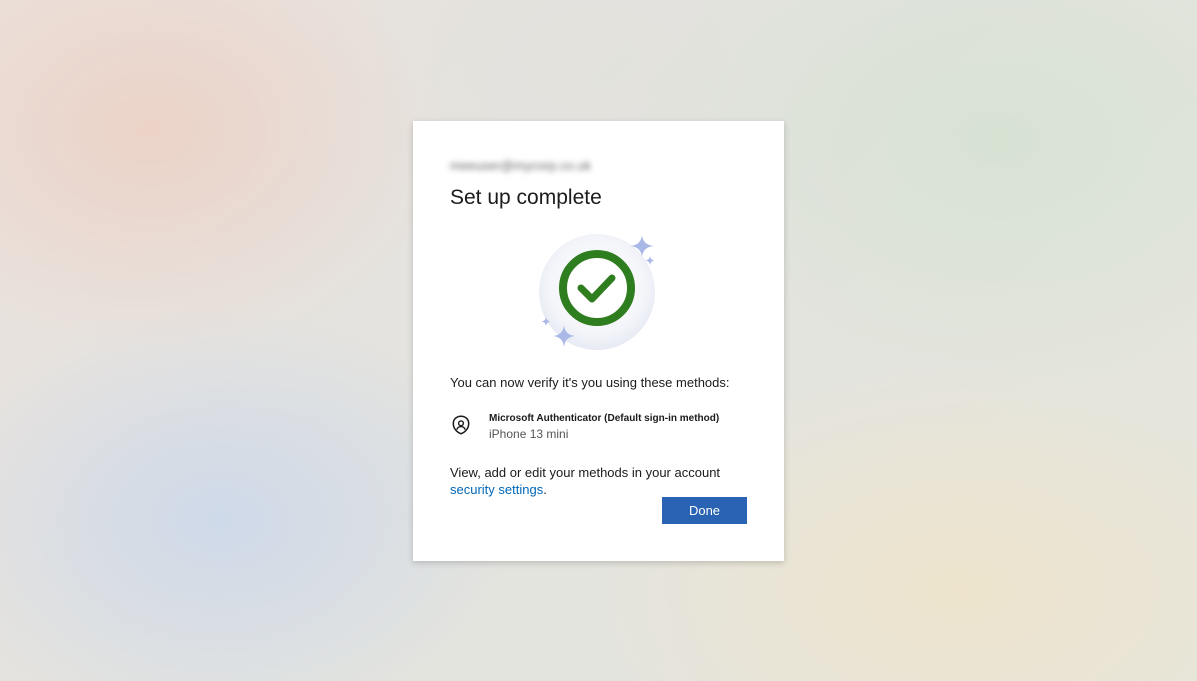  I want to click on account-identity: meeuser@mycorp.co.uk, so click(521, 165).